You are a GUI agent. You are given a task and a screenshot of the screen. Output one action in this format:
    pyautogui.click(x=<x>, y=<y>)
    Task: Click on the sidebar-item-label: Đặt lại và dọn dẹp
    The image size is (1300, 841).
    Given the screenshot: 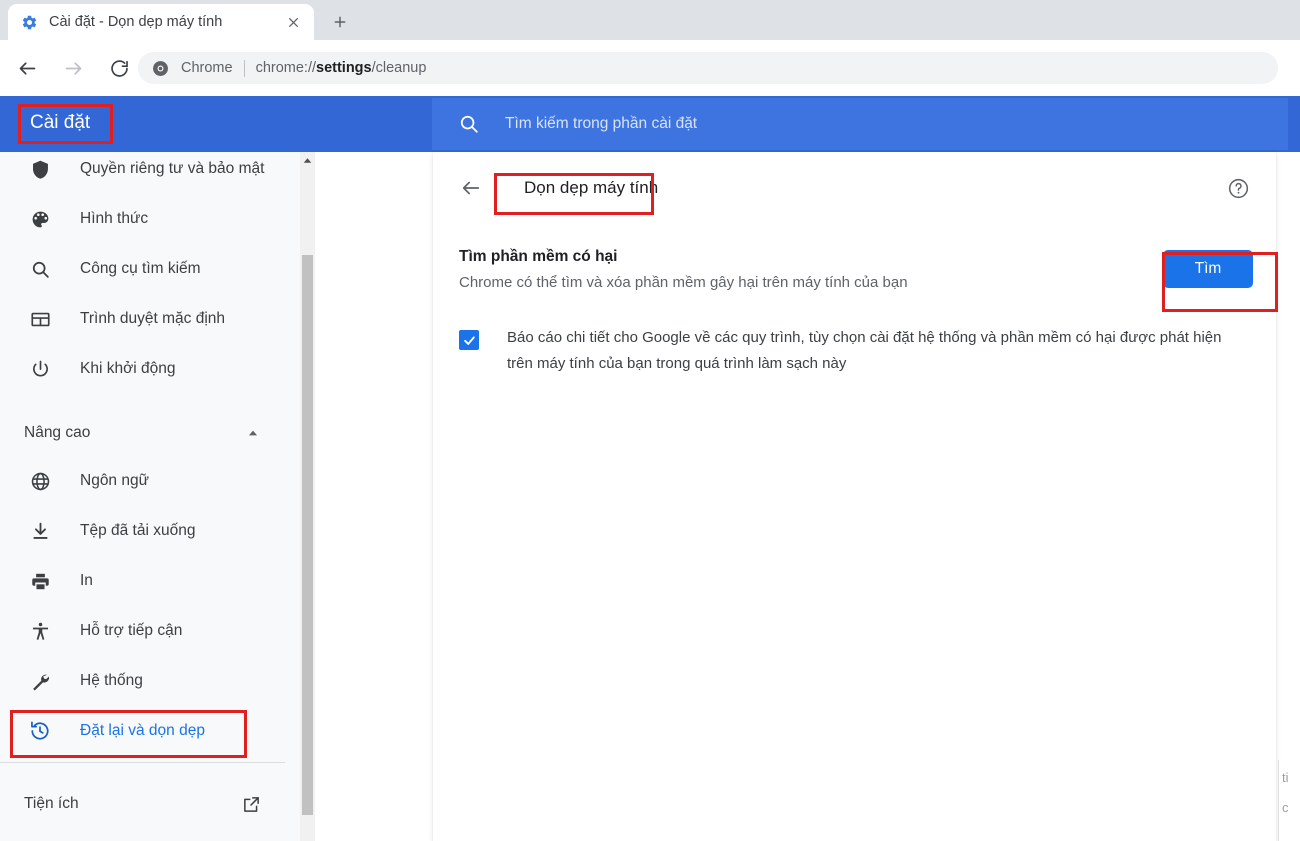 What is the action you would take?
    pyautogui.click(x=142, y=730)
    